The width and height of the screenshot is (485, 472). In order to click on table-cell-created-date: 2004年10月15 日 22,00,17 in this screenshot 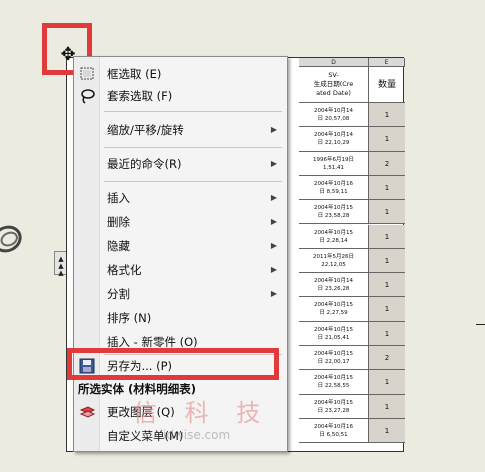, I will do `click(334, 358)`.